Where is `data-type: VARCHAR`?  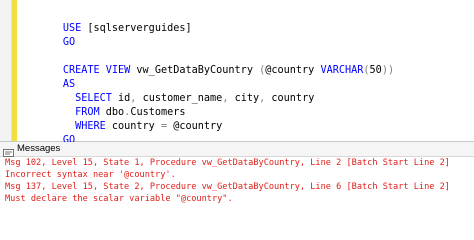 data-type: VARCHAR is located at coordinates (339, 70).